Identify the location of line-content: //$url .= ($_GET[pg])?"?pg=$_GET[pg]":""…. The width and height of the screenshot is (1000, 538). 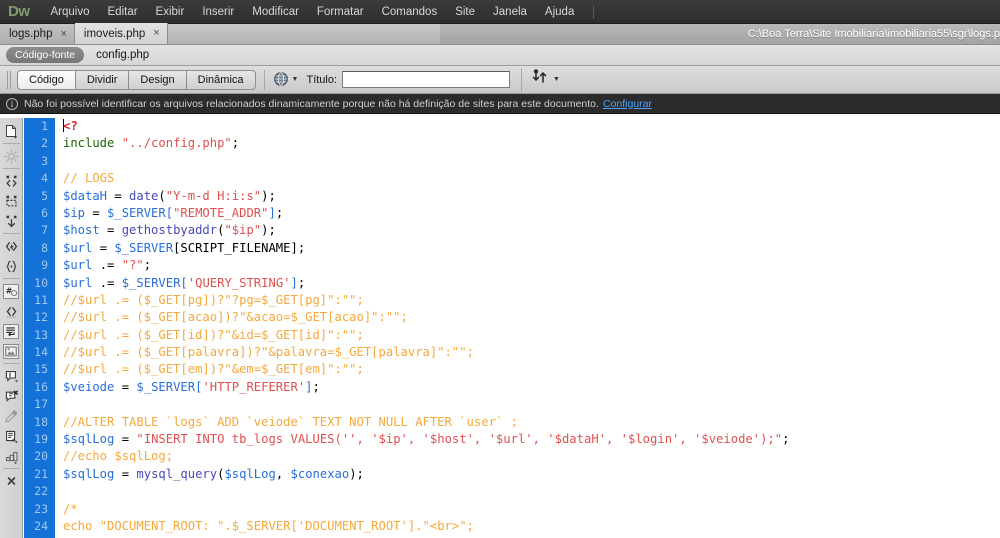
(208, 300).